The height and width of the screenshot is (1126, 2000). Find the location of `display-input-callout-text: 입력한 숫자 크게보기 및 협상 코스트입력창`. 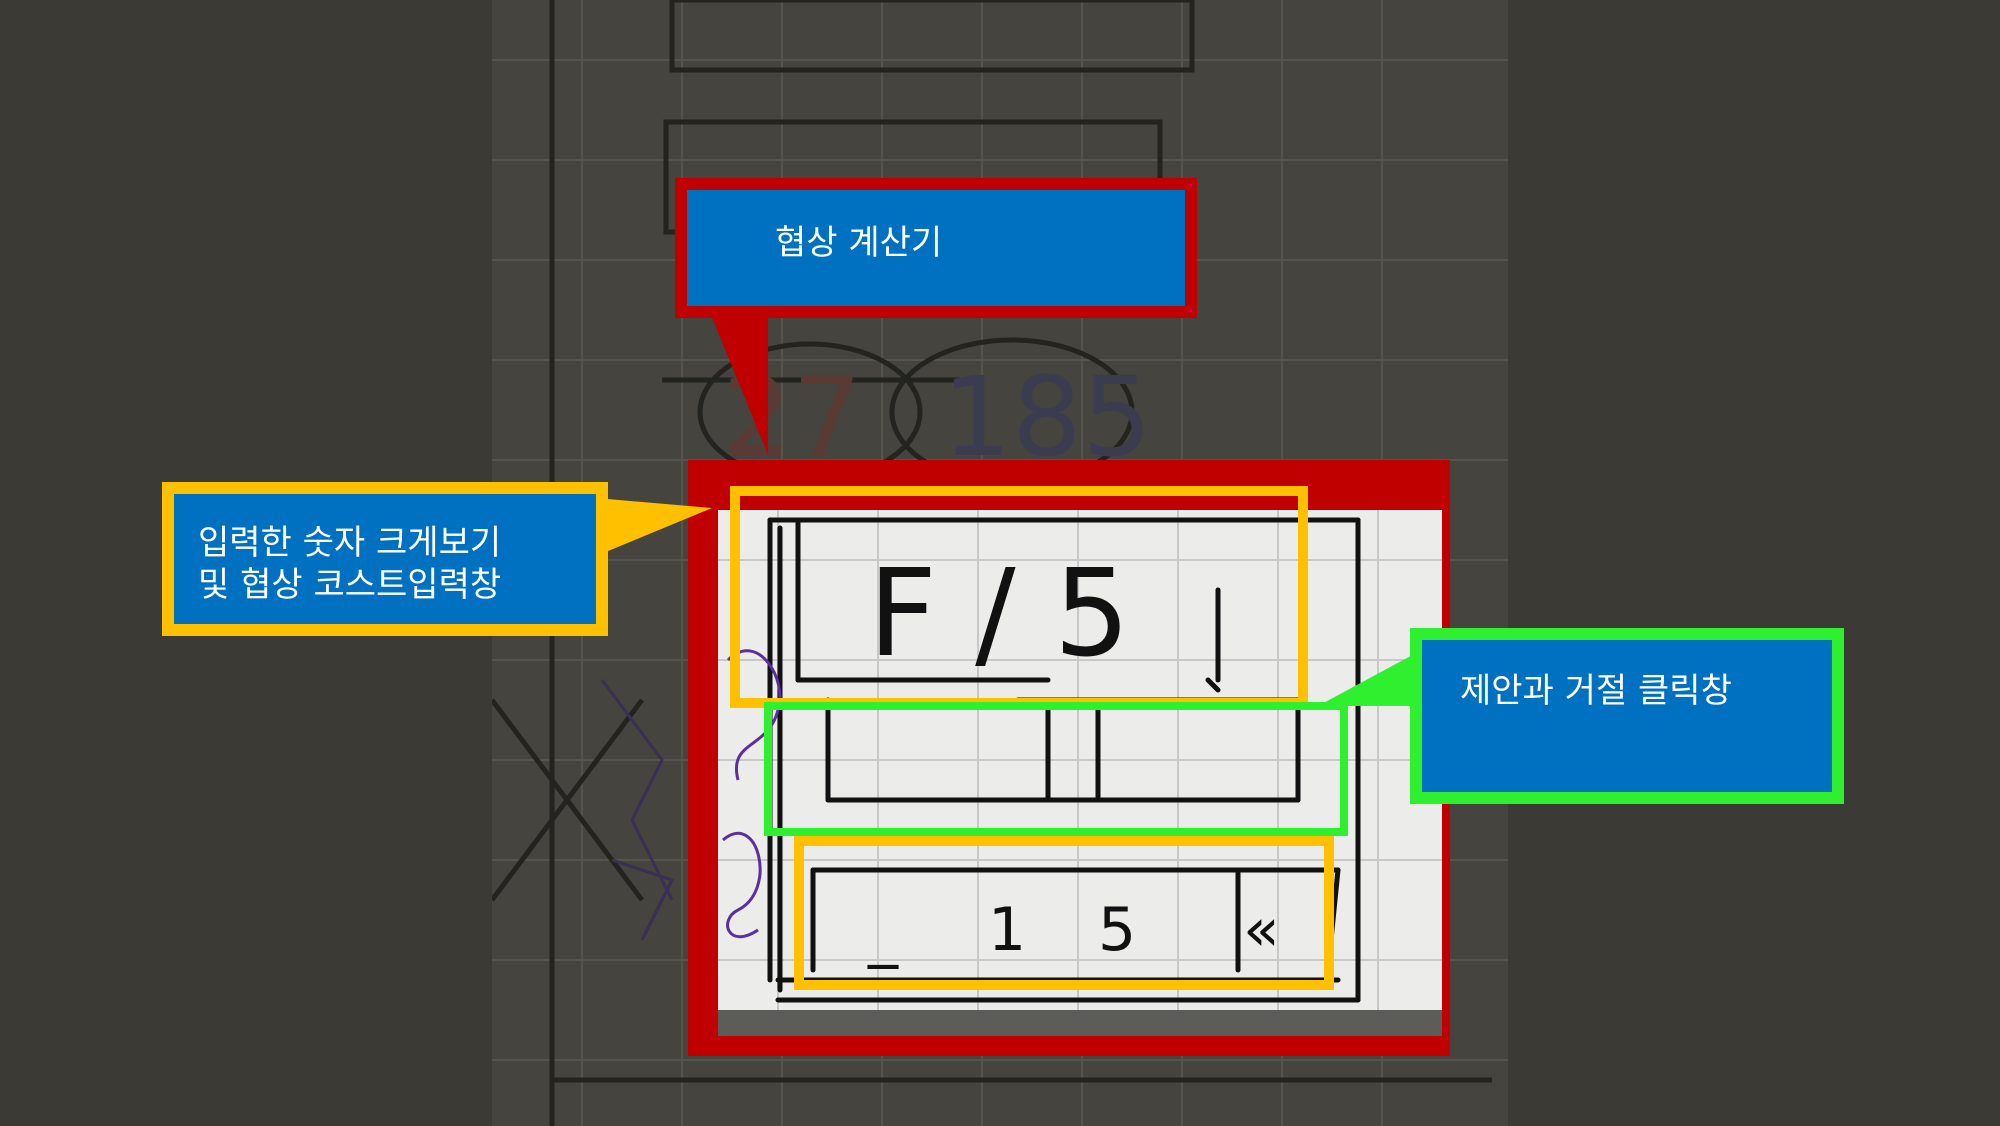

display-input-callout-text: 입력한 숫자 크게보기 및 협상 코스트입력창 is located at coordinates (350, 564).